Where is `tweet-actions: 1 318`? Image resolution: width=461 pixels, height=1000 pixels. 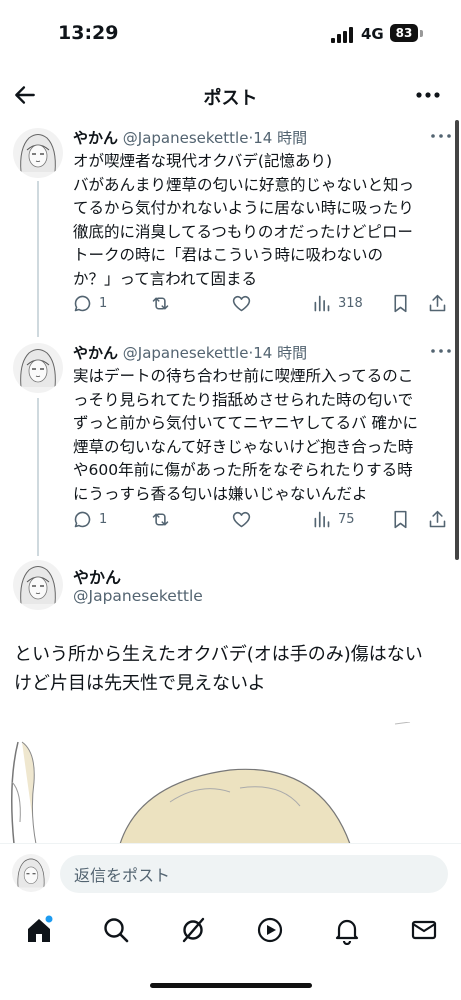
tweet-actions: 1 318 is located at coordinates (262, 303).